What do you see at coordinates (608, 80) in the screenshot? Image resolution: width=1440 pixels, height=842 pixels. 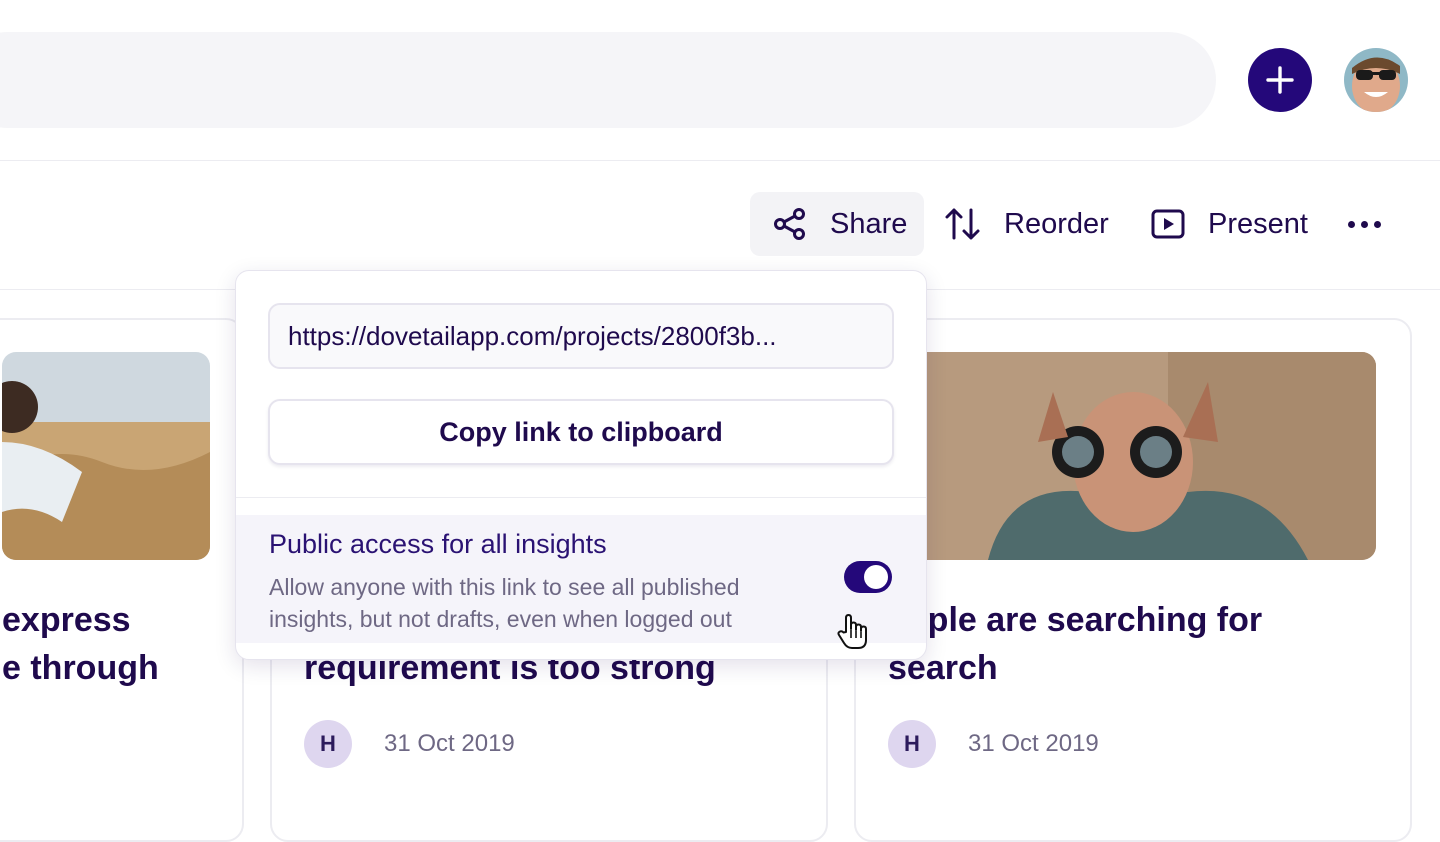 I see `search-bar` at bounding box center [608, 80].